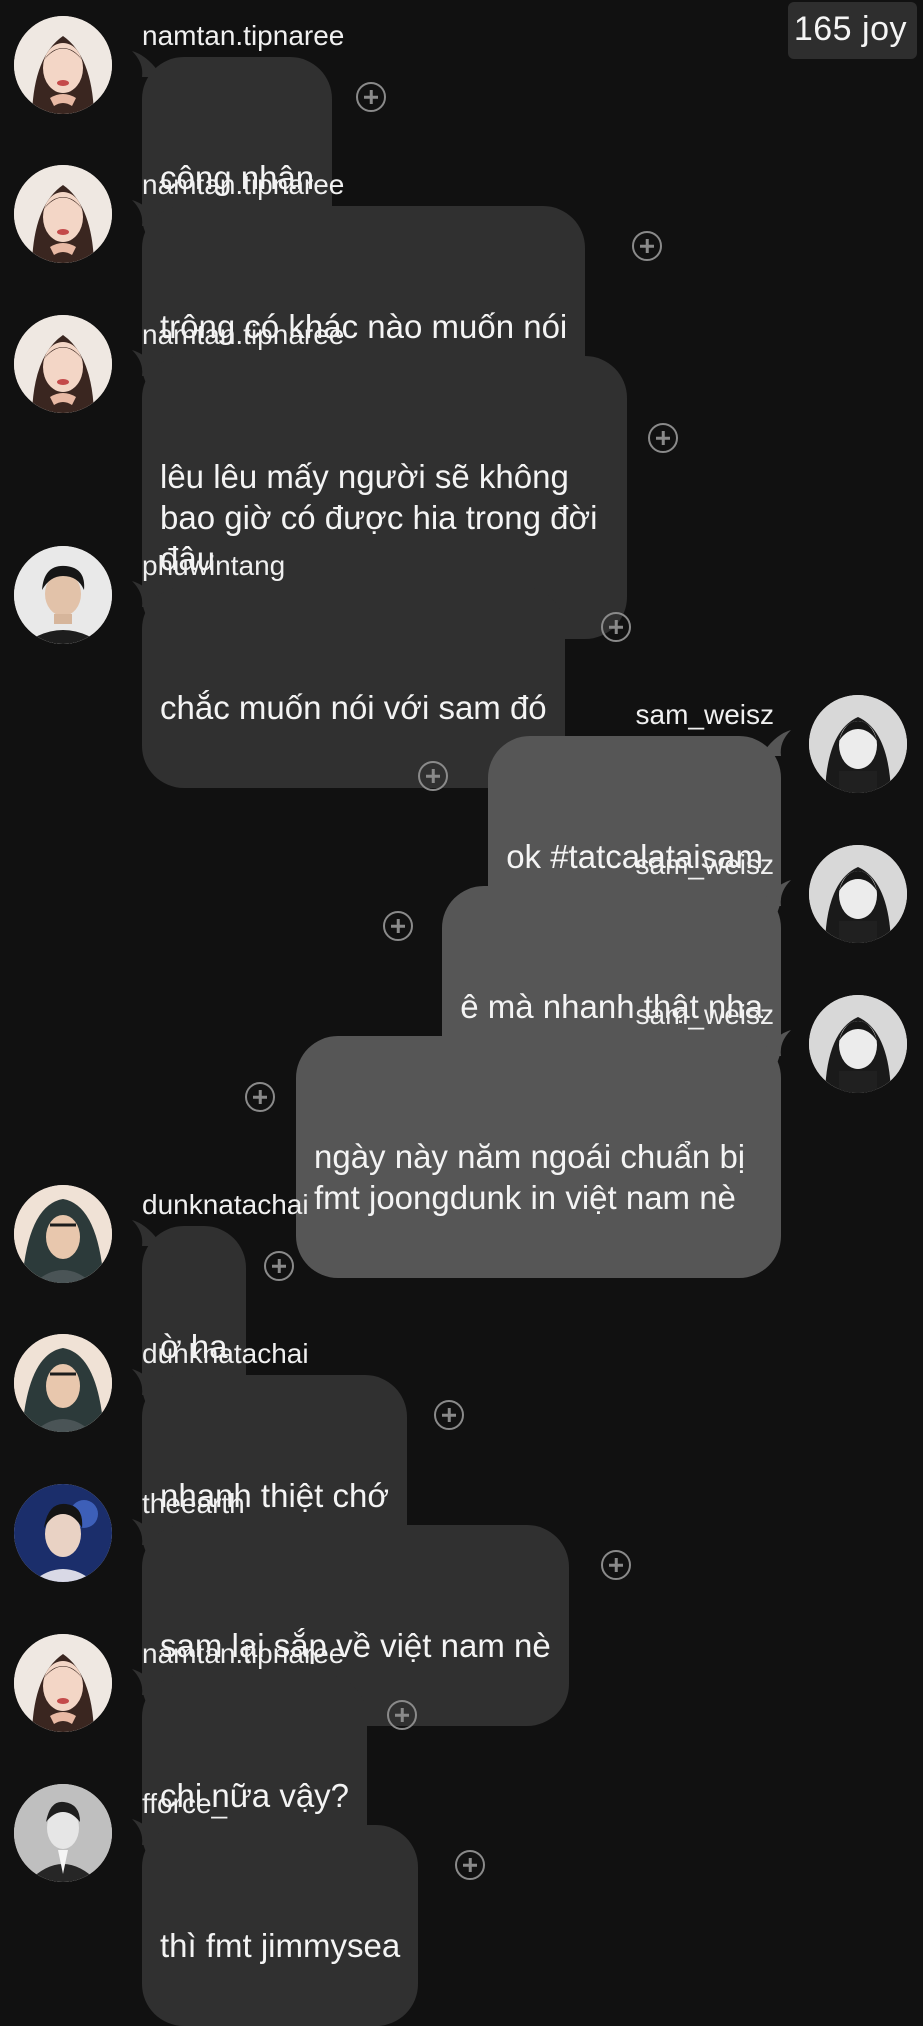  What do you see at coordinates (63, 1533) in the screenshot?
I see `avatar-man-blue-icon` at bounding box center [63, 1533].